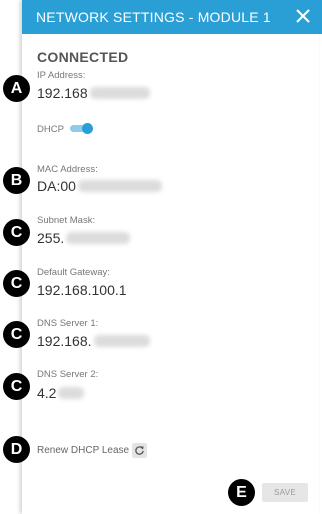 Image resolution: width=322 pixels, height=514 pixels. What do you see at coordinates (61, 75) in the screenshot?
I see `ip-address-label: IP Address:` at bounding box center [61, 75].